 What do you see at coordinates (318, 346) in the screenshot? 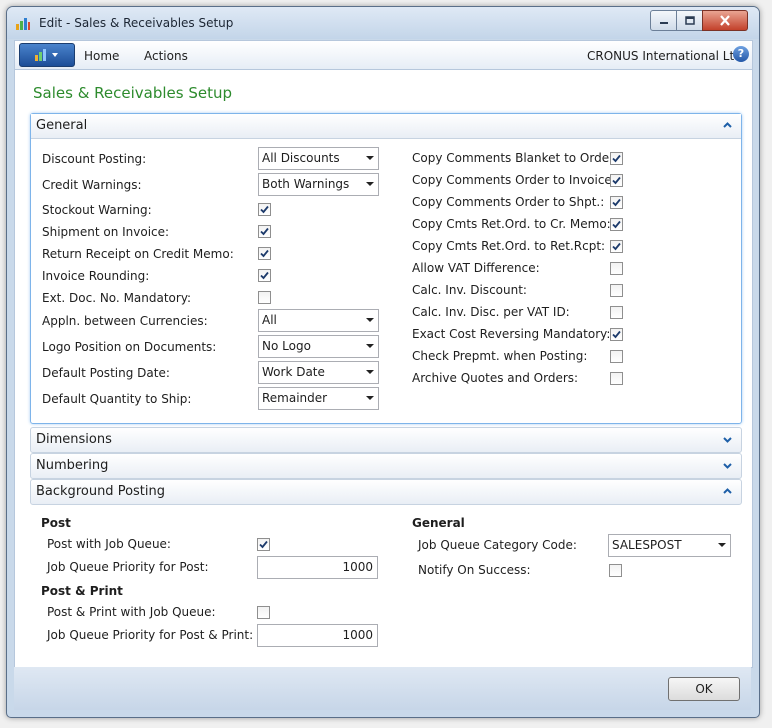
I see `logo-position-select: No Logo` at bounding box center [318, 346].